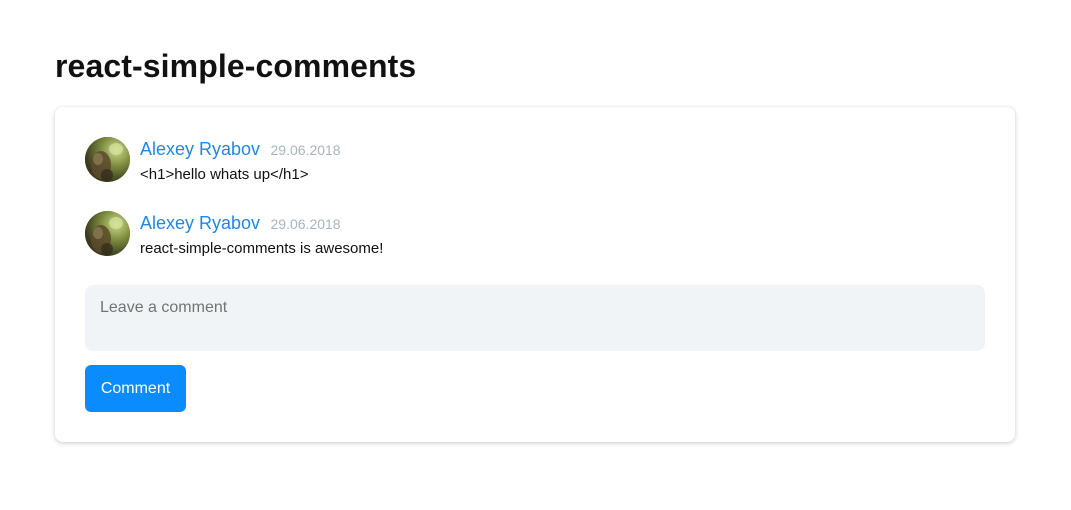 The height and width of the screenshot is (510, 1071). What do you see at coordinates (262, 248) in the screenshot?
I see `comment-text: react-simple-comments is awesome!` at bounding box center [262, 248].